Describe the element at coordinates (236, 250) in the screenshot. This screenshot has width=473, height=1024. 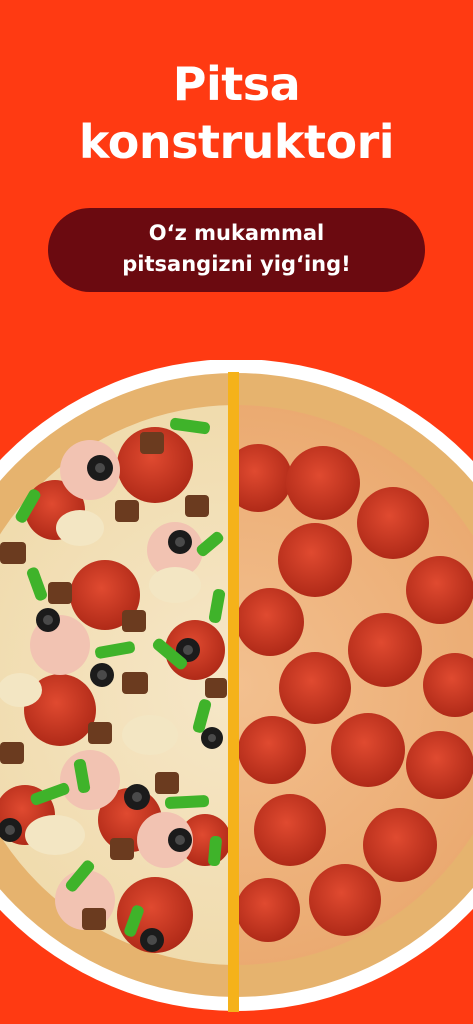
I see `promo-banner: O‘z mukammal pitsangizni yig‘ing!` at that location.